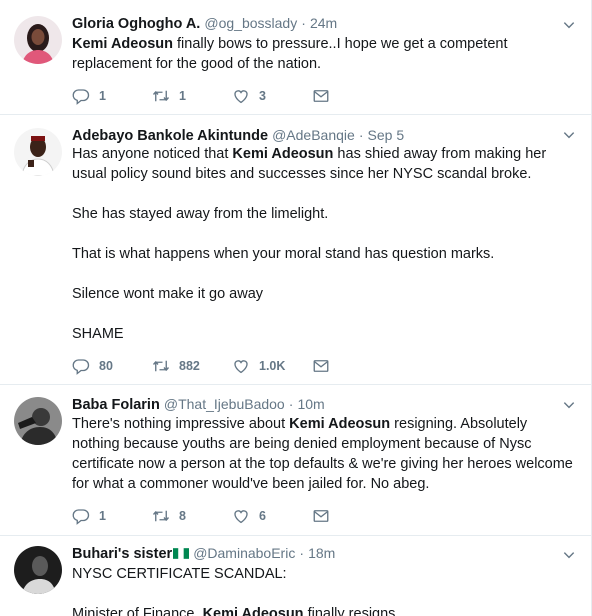 The height and width of the screenshot is (616, 592). I want to click on retweet-button: 882, so click(192, 366).